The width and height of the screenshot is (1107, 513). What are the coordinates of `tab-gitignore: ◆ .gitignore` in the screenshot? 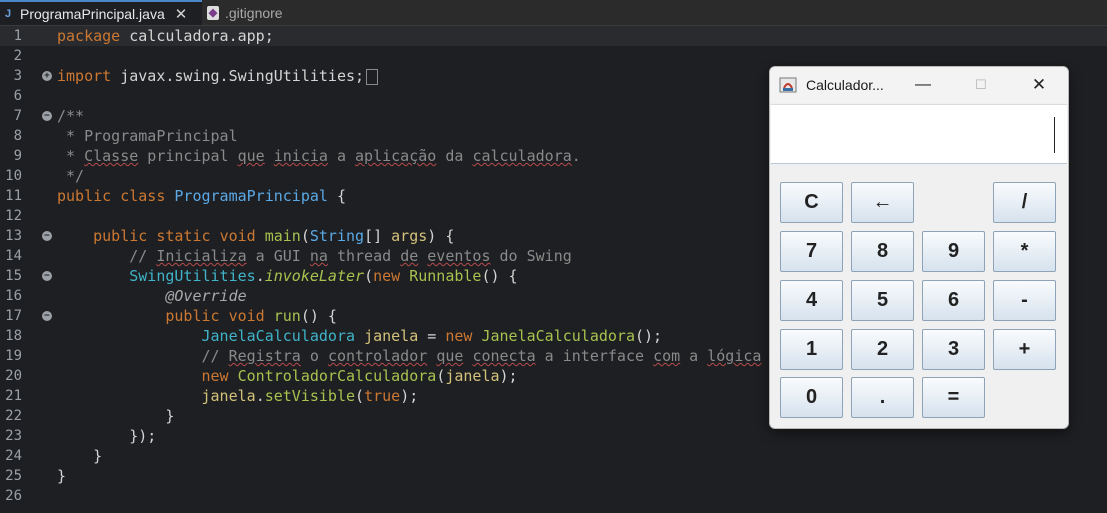 It's located at (260, 12).